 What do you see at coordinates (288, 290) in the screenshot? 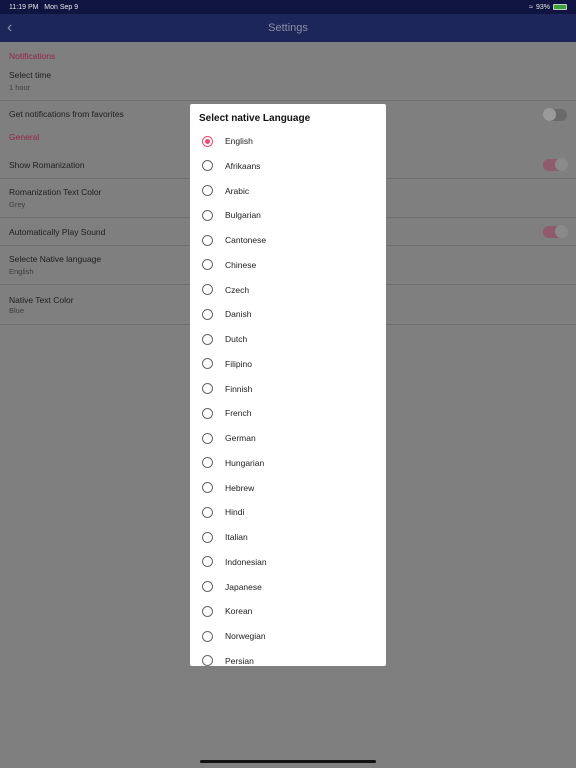
I see `language-option: Czech` at bounding box center [288, 290].